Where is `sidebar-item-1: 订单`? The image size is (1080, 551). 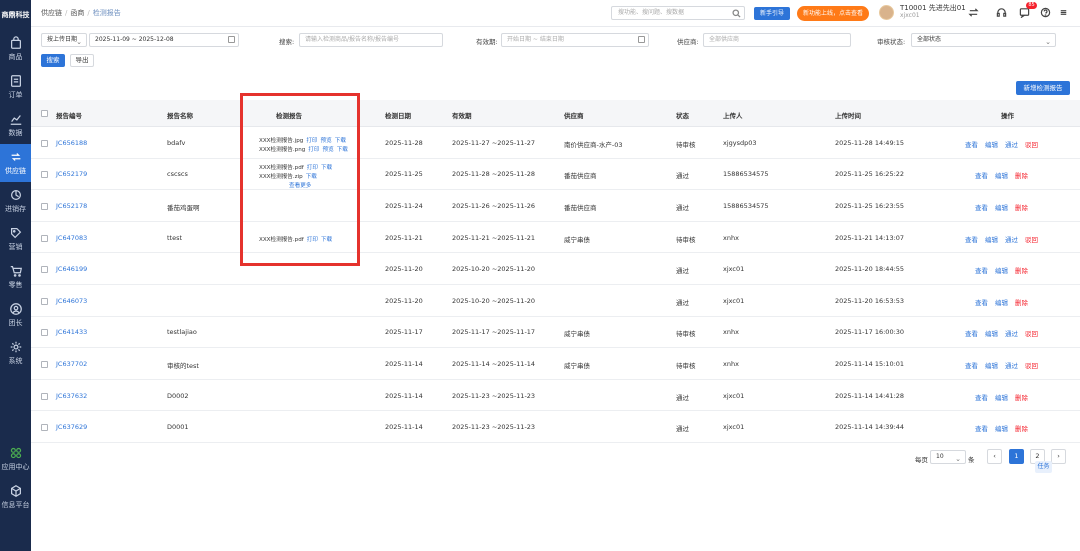 sidebar-item-1: 订单 is located at coordinates (15, 87).